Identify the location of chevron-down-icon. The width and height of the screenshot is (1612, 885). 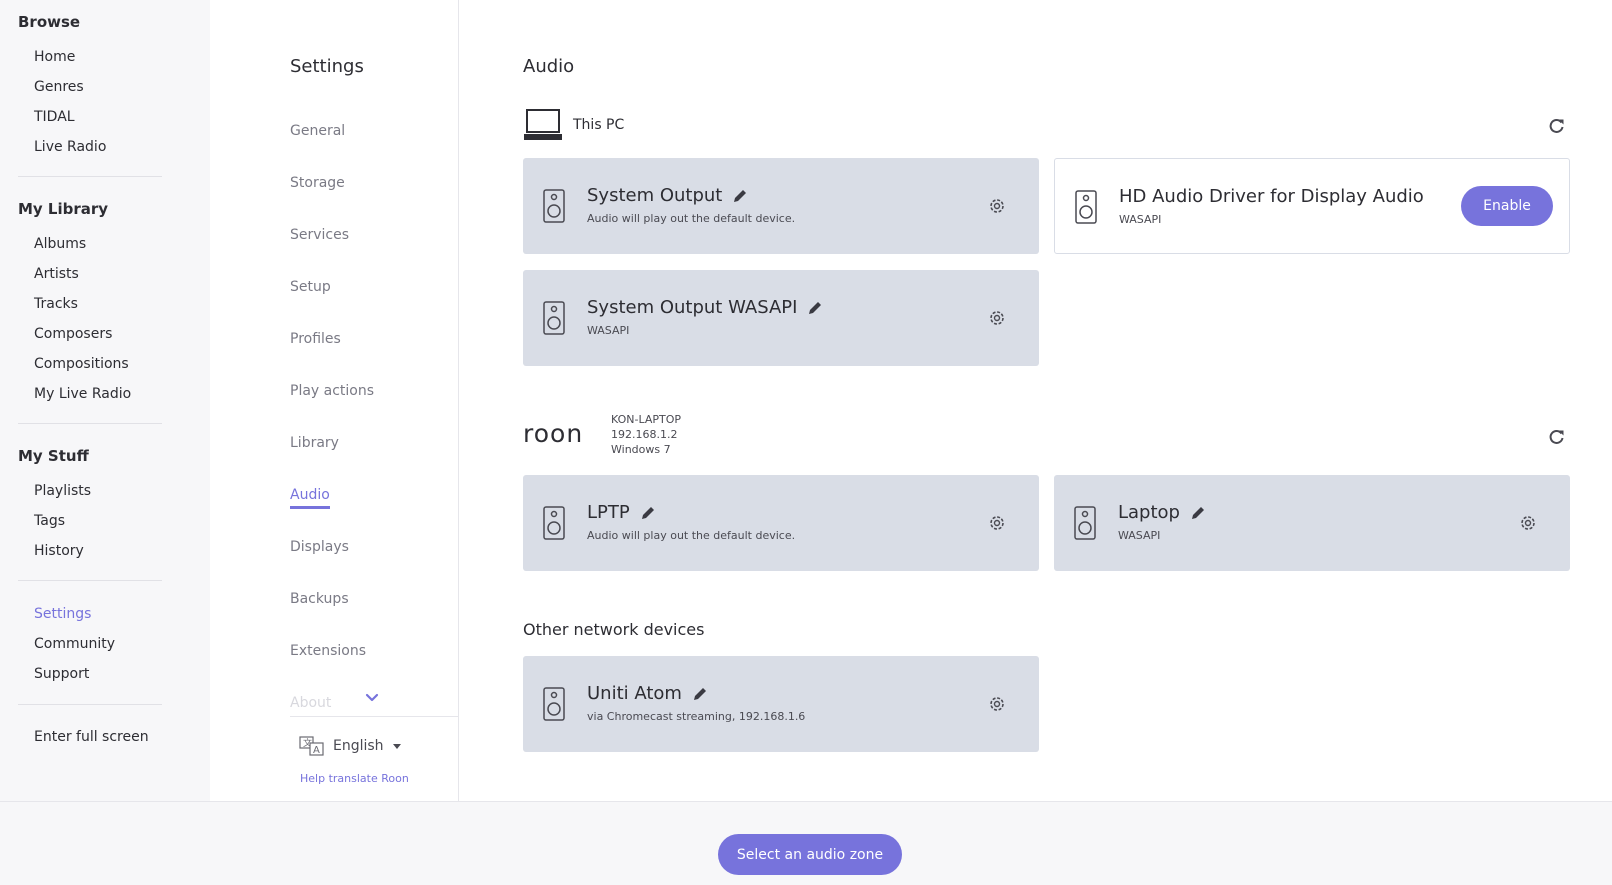
(372, 698).